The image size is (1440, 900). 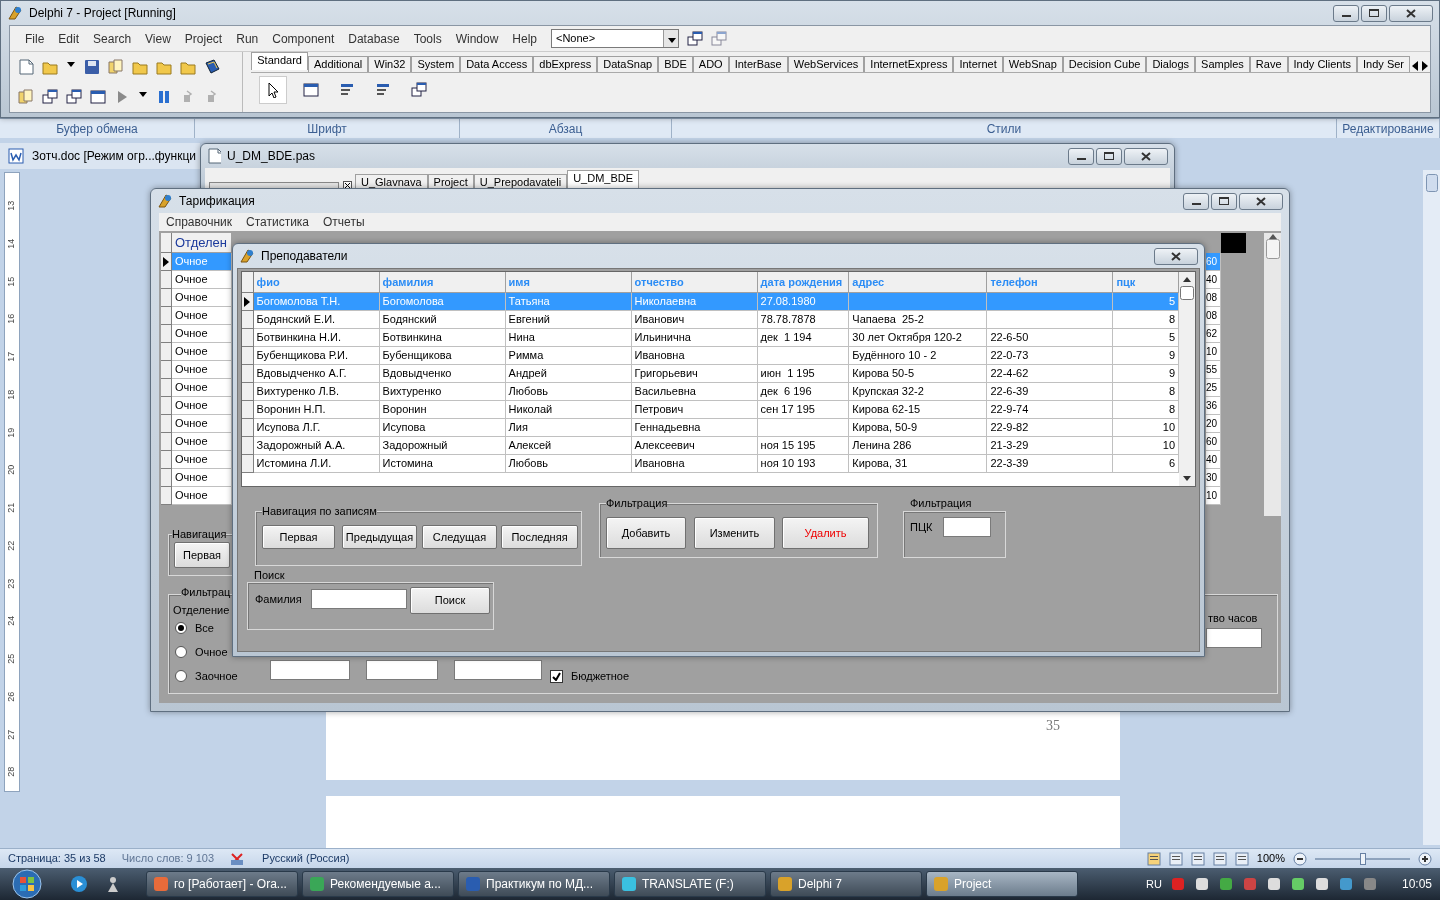 I want to click on search-button: Поиск, so click(x=450, y=600).